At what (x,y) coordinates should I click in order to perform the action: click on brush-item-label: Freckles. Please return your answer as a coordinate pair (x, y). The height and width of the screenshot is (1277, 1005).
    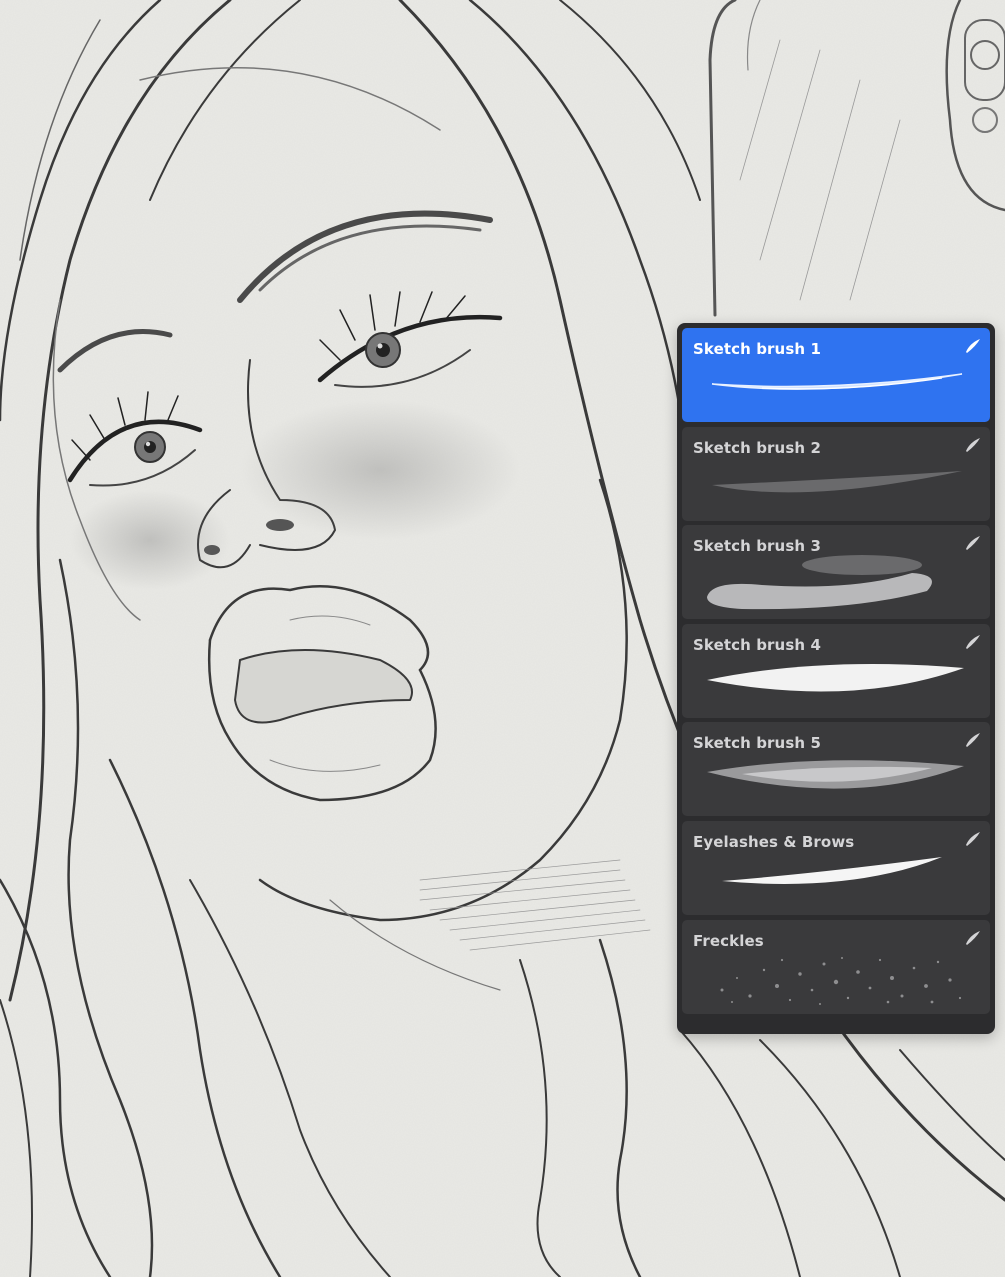
    Looking at the image, I should click on (728, 940).